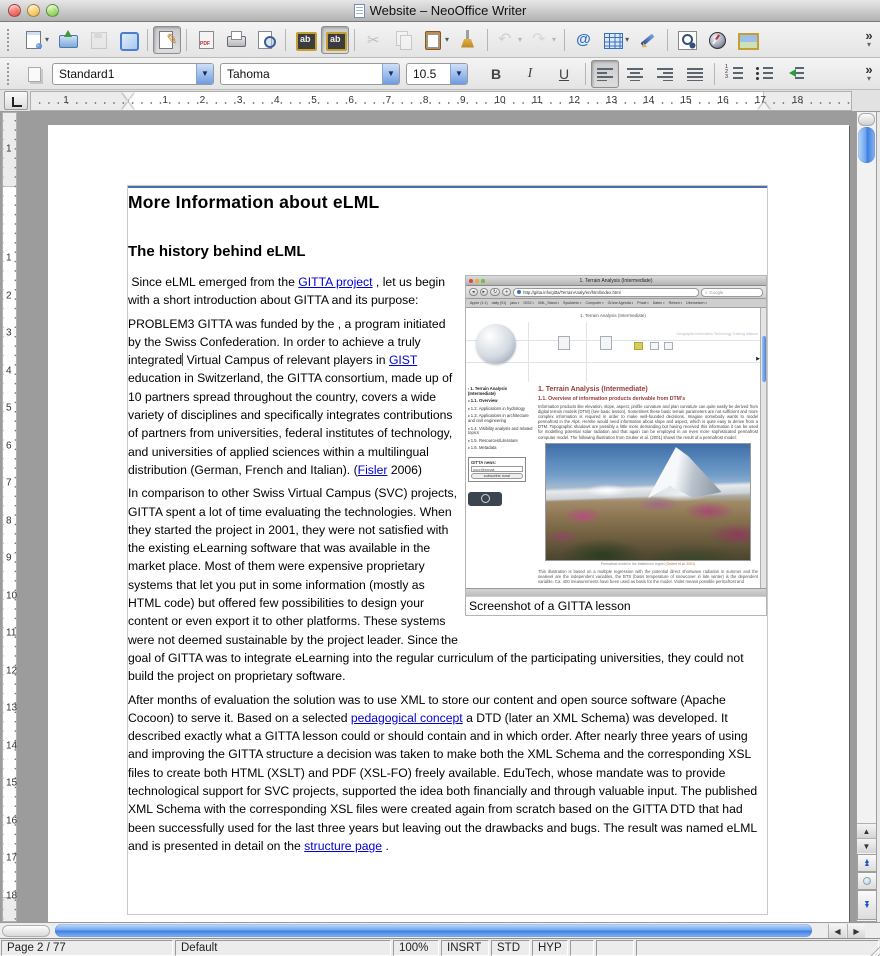 This screenshot has width=880, height=956. Describe the element at coordinates (866, 905) in the screenshot. I see `next-page-button: ▼ ▼` at that location.